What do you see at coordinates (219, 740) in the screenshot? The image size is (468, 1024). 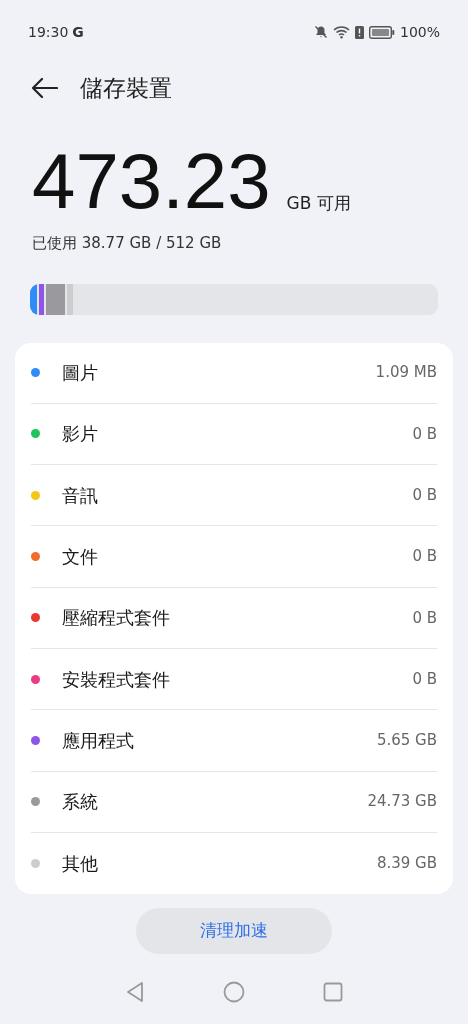 I see `category-name: 應用程式` at bounding box center [219, 740].